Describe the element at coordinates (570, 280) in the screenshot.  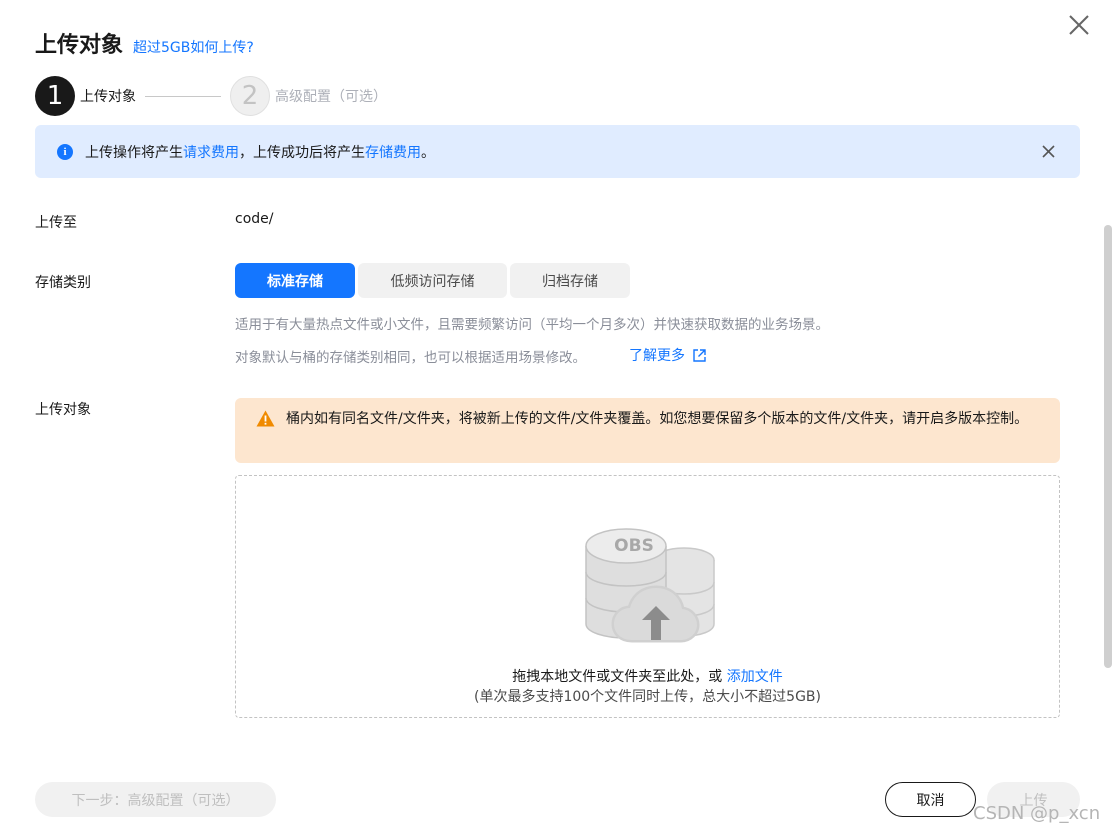
I see `storage-class-archive: 归档存储` at that location.